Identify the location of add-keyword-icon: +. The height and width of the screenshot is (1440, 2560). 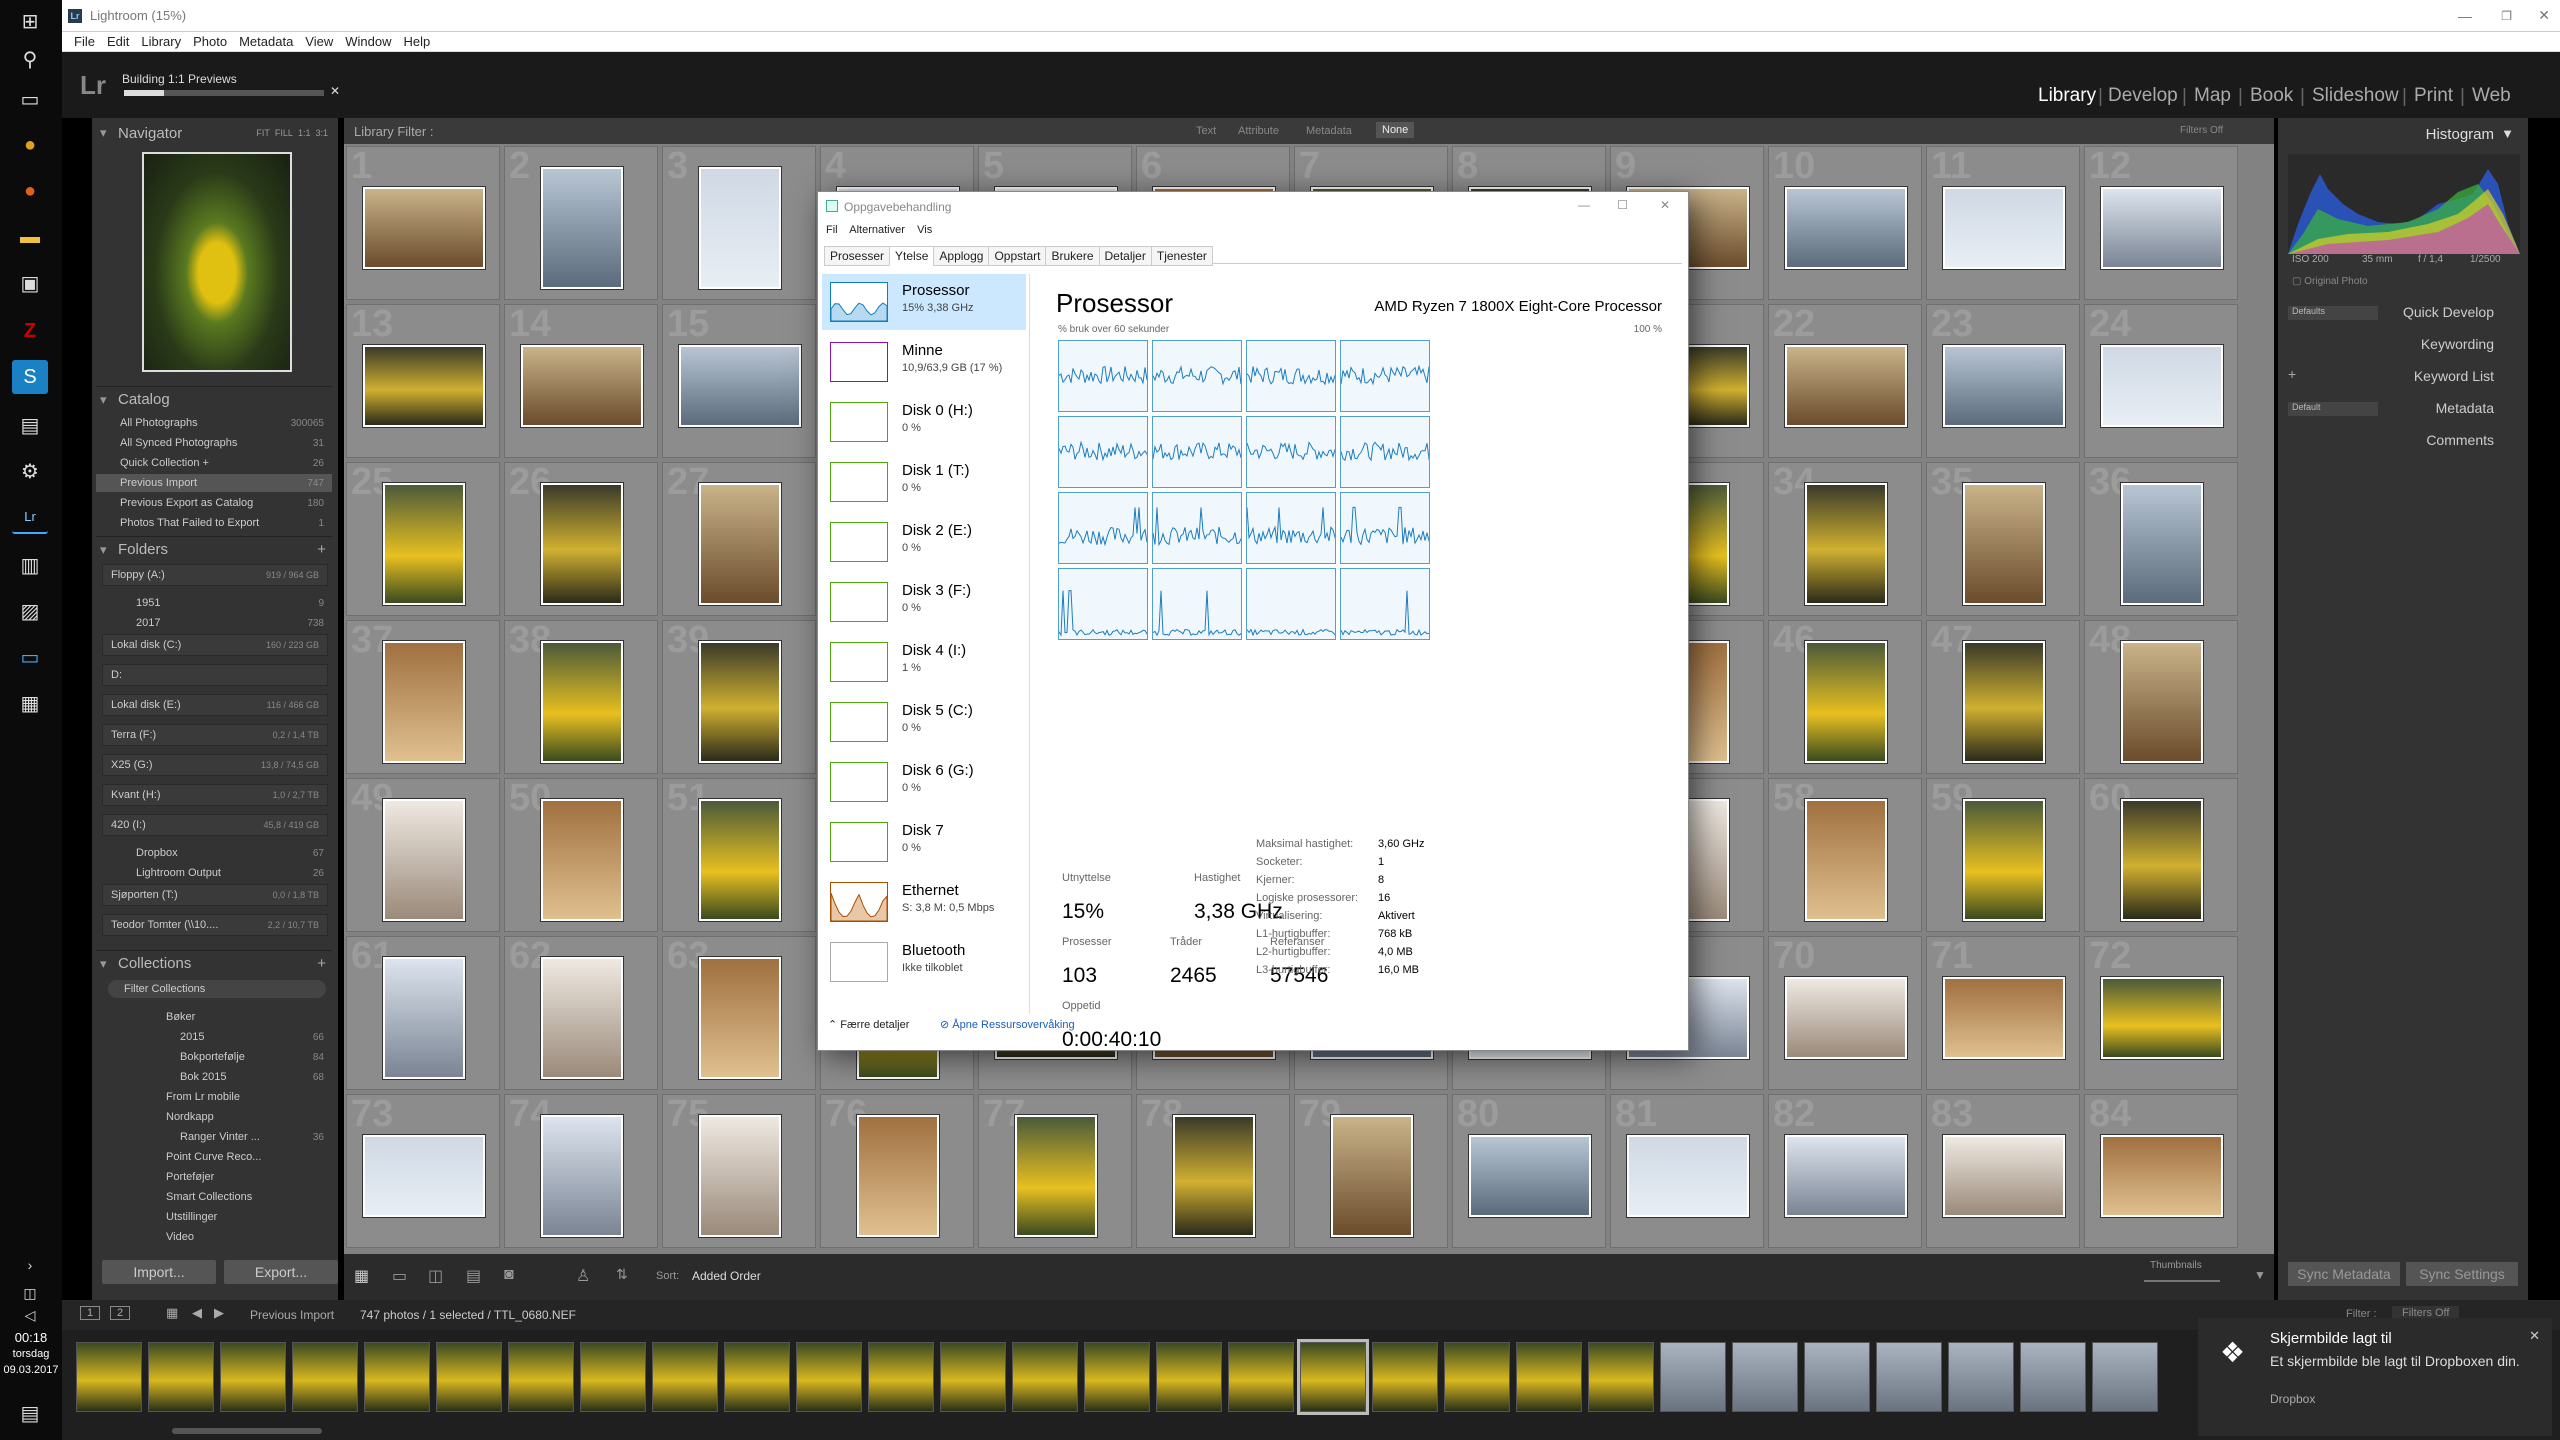
(2292, 374).